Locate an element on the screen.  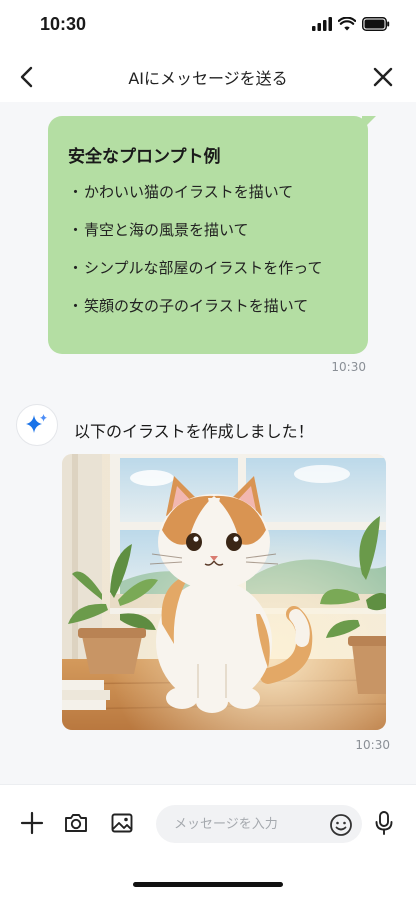
home-indicator is located at coordinates (208, 884).